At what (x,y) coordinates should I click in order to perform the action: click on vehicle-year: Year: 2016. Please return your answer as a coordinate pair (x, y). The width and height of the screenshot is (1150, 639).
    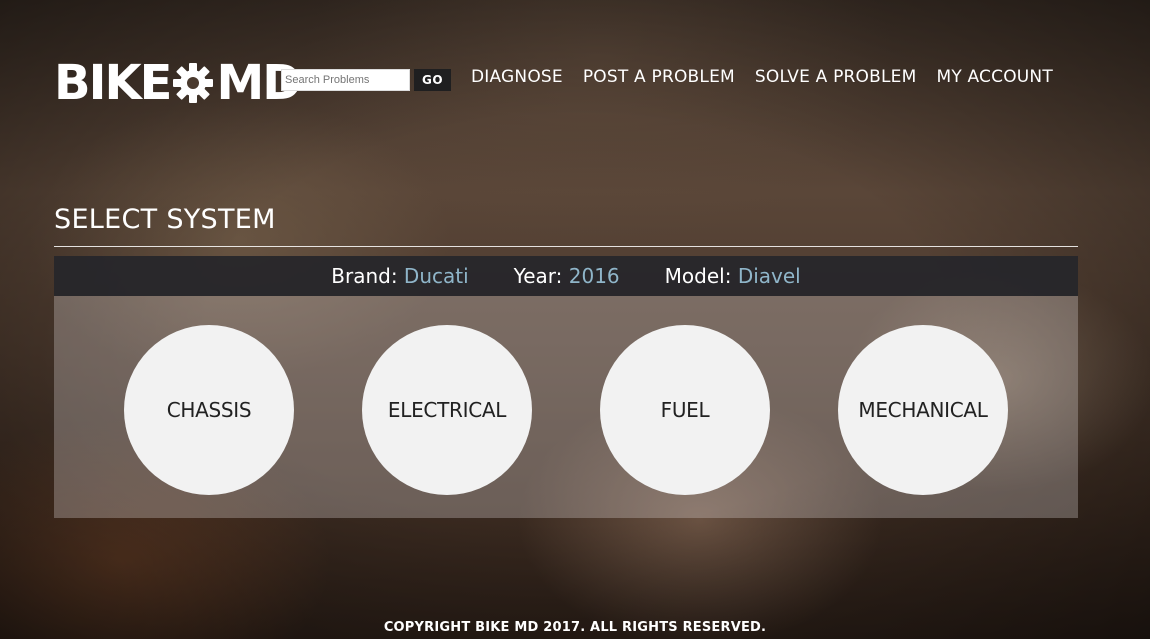
    Looking at the image, I should click on (567, 276).